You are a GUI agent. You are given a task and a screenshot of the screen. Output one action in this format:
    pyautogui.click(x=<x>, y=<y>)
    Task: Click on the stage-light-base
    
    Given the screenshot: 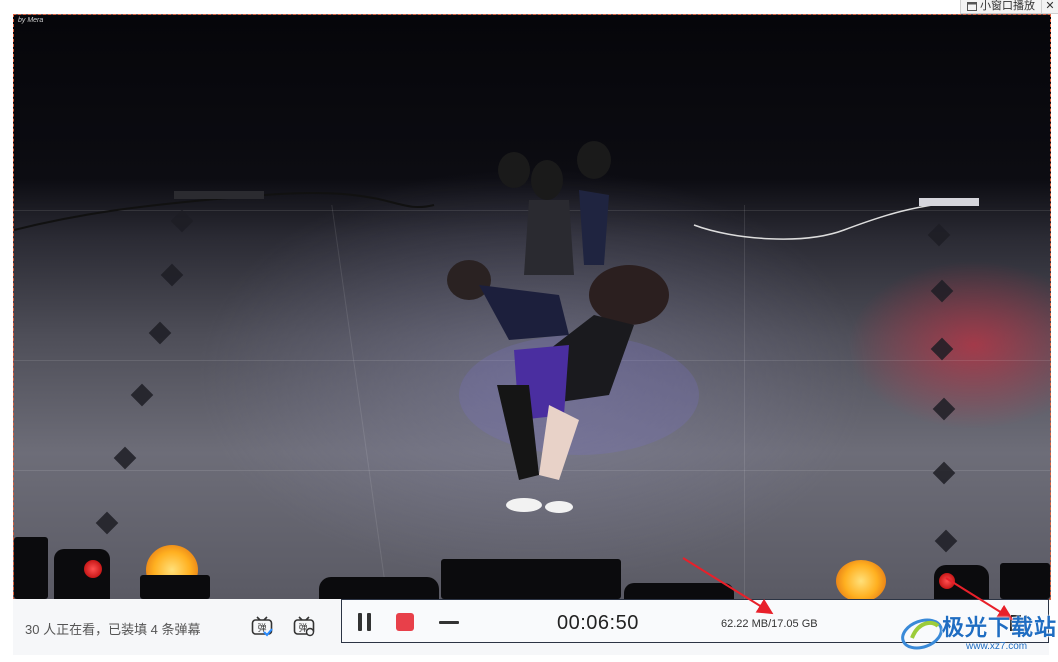 What is the action you would take?
    pyautogui.click(x=175, y=587)
    